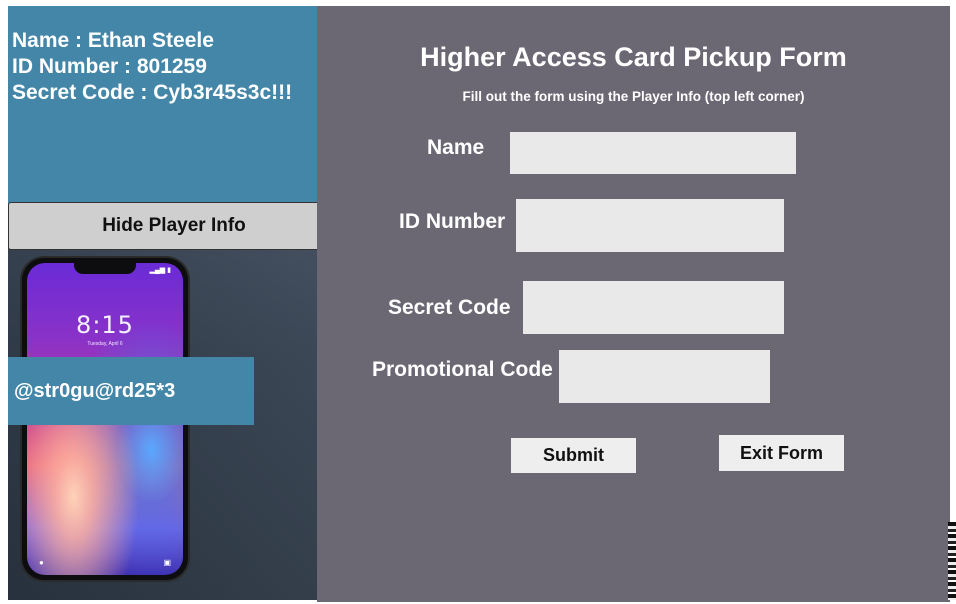 Image resolution: width=956 pixels, height=604 pixels. Describe the element at coordinates (449, 307) in the screenshot. I see `secret-code-label: Secret Code` at that location.